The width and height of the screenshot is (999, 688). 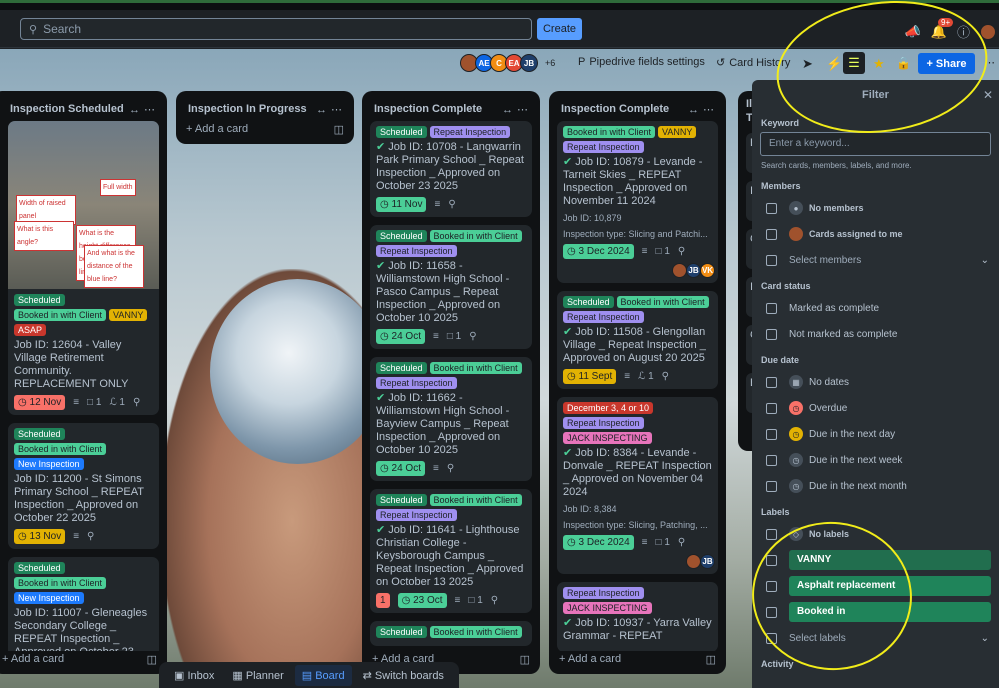 I want to click on member-avatar: JB, so click(x=529, y=63).